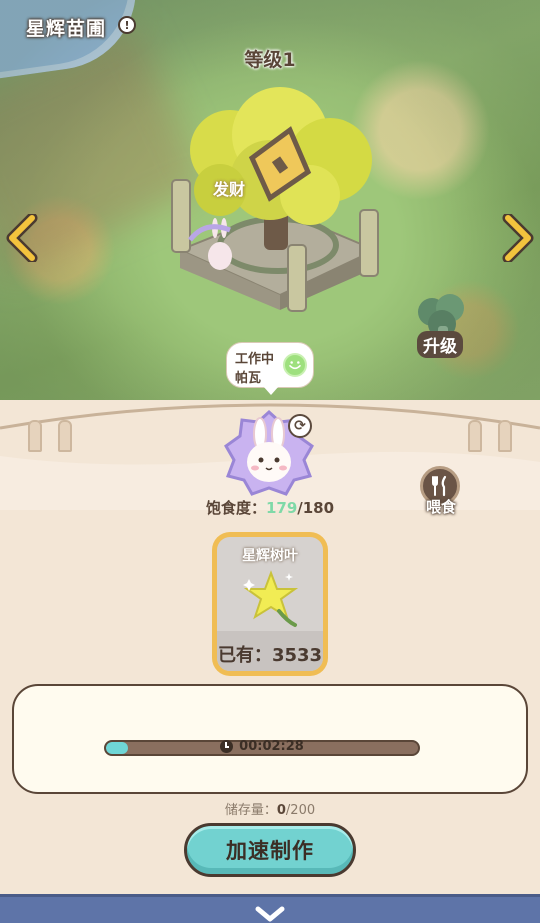 This screenshot has height=923, width=540. What do you see at coordinates (281, 508) in the screenshot?
I see `satiety-current: 179` at bounding box center [281, 508].